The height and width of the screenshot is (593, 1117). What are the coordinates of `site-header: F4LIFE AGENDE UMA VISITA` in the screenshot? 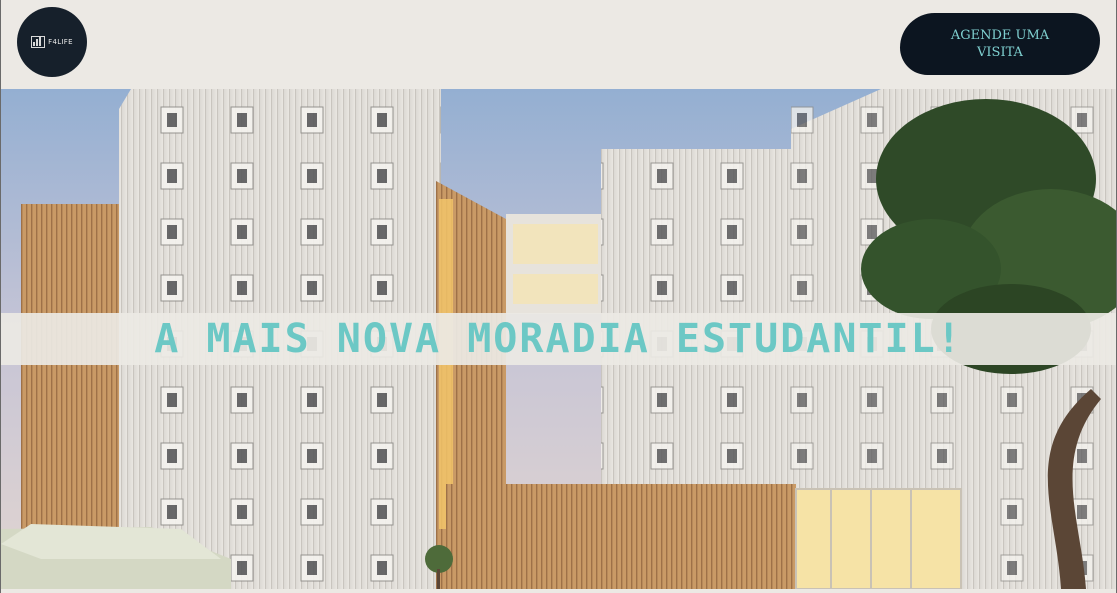 It's located at (558, 44).